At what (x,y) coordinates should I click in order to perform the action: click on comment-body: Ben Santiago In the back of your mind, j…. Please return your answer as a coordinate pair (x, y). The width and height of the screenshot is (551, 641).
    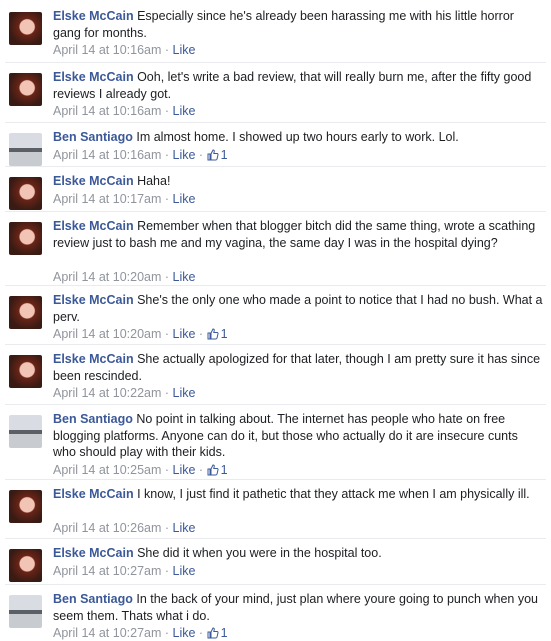
    Looking at the image, I should click on (298, 607).